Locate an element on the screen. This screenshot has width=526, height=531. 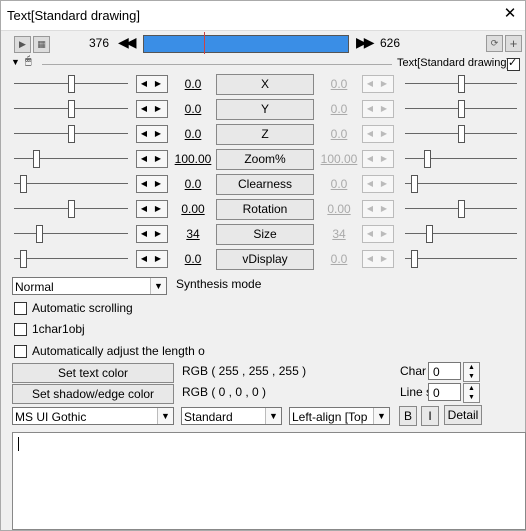
param-name-button: Zoom% is located at coordinates (265, 159).